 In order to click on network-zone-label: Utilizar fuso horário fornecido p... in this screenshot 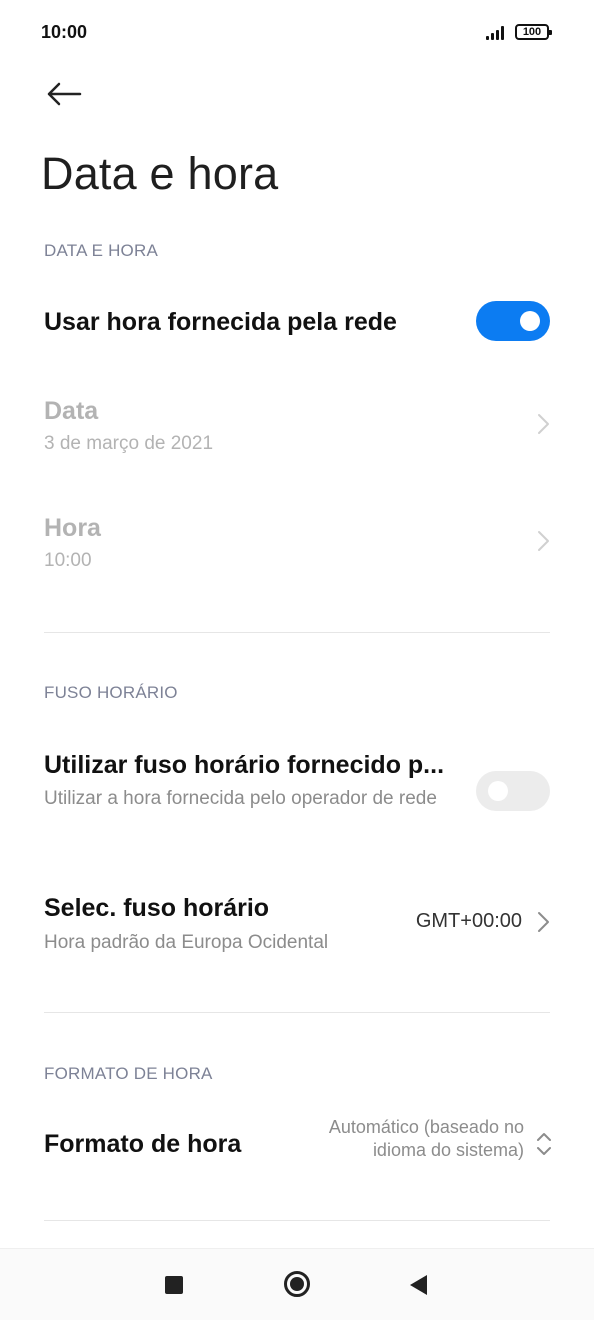, I will do `click(244, 765)`.